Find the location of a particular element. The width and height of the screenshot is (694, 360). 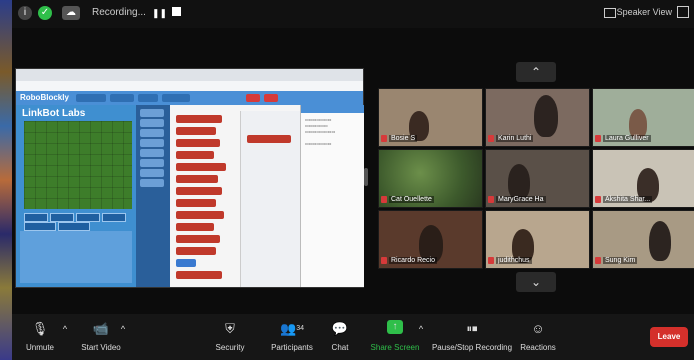

chat-button: 💬 Chat is located at coordinates (340, 337).